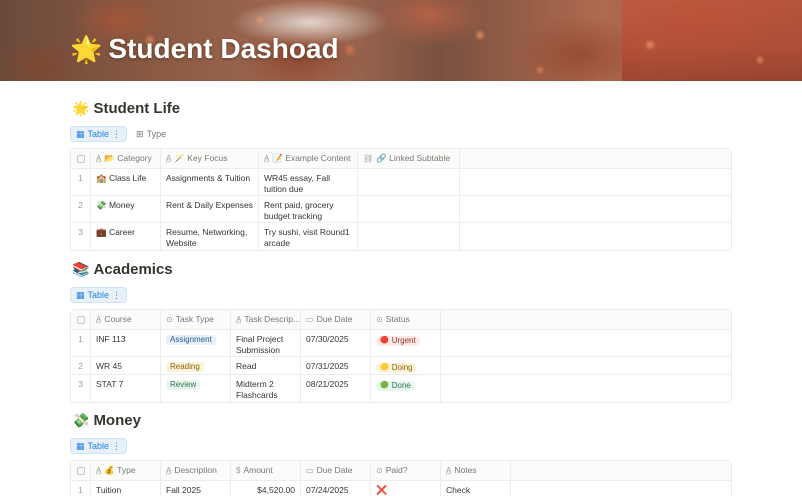  I want to click on cell-due-date: 08/21/2025, so click(336, 388).